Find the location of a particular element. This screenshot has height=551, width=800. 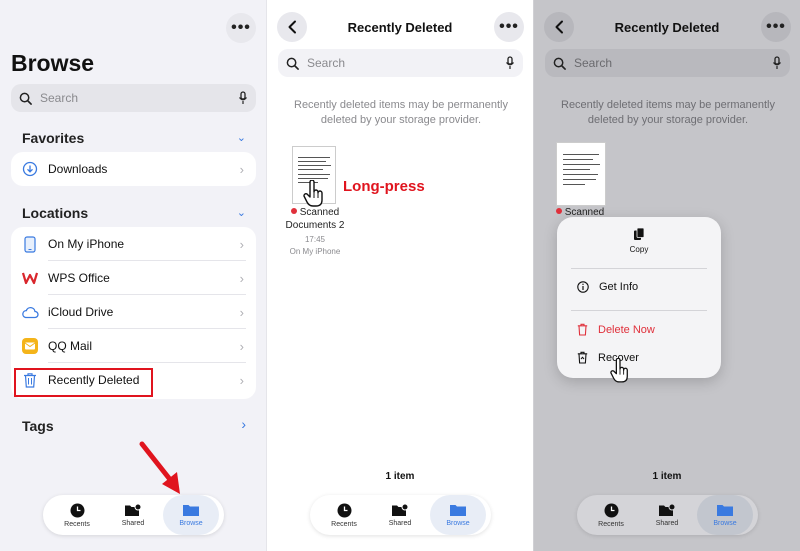

download-circle-icon is located at coordinates (30, 169).